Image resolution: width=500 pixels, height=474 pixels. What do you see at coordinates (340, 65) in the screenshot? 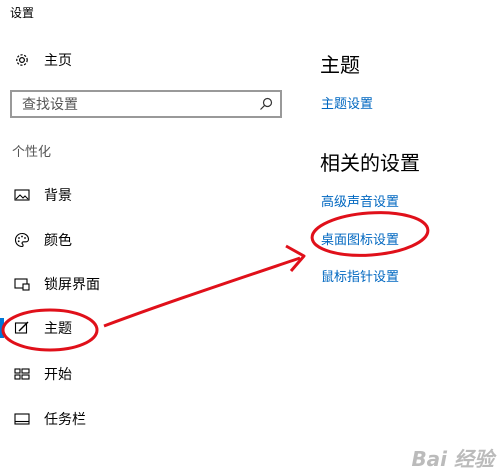
I see `page-title: 主题` at bounding box center [340, 65].